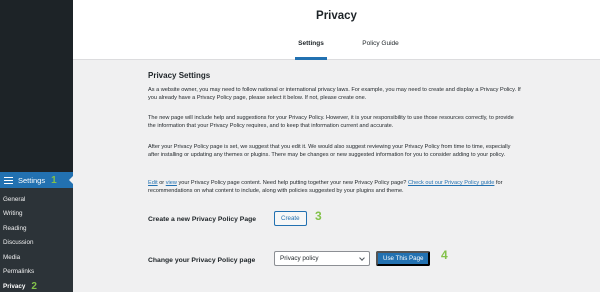 Image resolution: width=600 pixels, height=292 pixels. What do you see at coordinates (290, 218) in the screenshot?
I see `create-button: Create` at bounding box center [290, 218].